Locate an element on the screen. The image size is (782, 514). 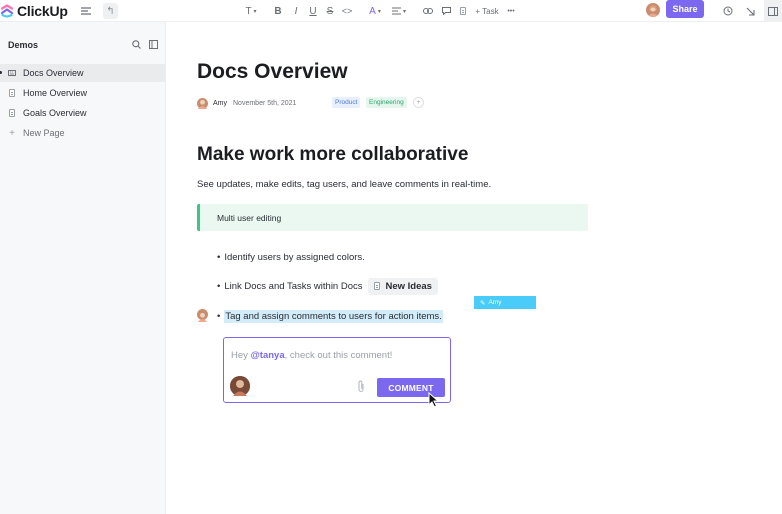
linked-doc-chip: New Ideas is located at coordinates (402, 286).